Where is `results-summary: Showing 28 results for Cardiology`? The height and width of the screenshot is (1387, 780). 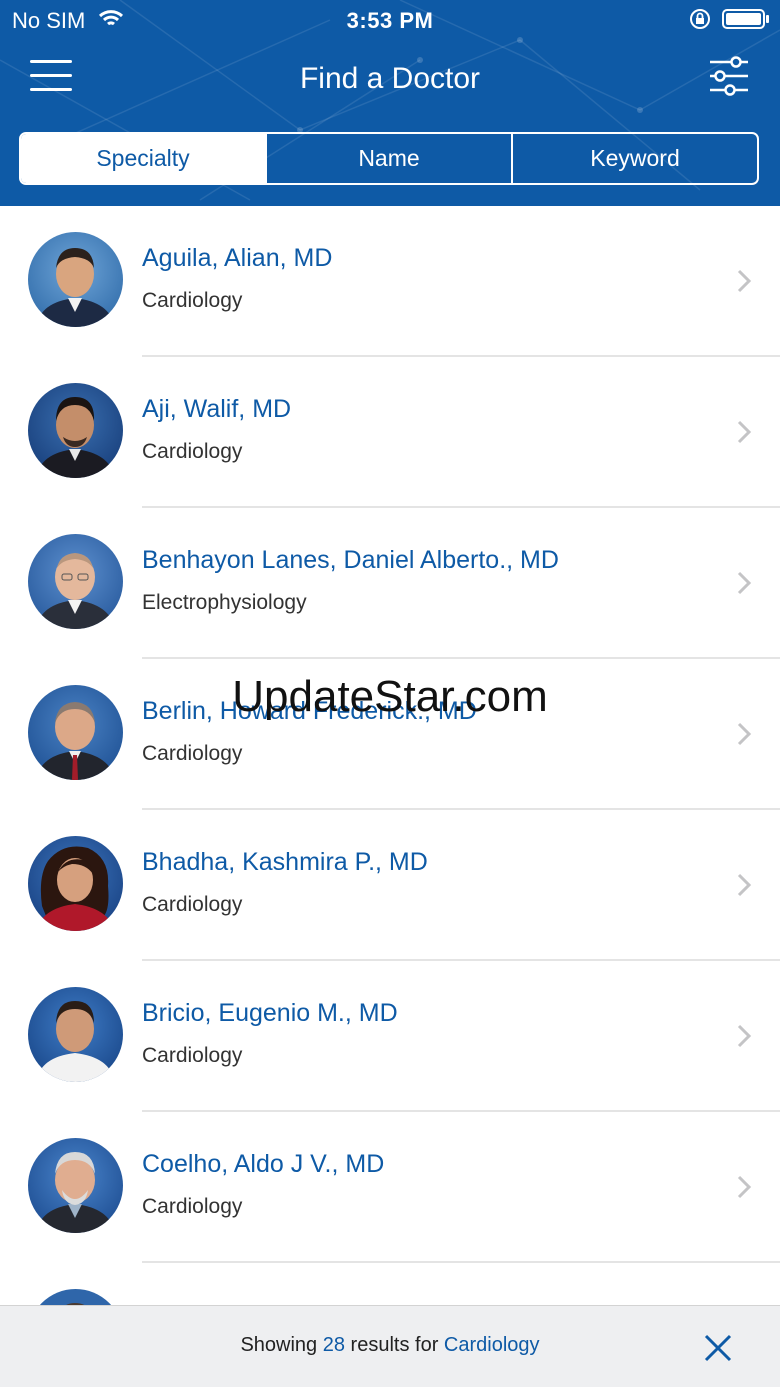 results-summary: Showing 28 results for Cardiology is located at coordinates (390, 1345).